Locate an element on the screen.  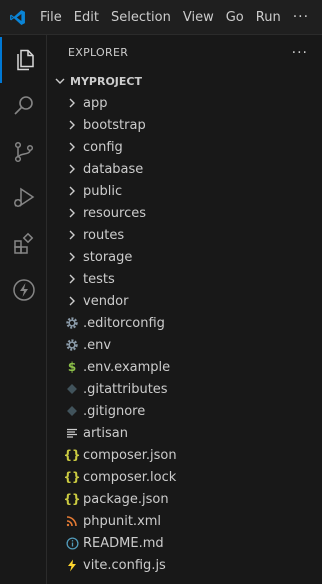
rss-icon is located at coordinates (72, 521).